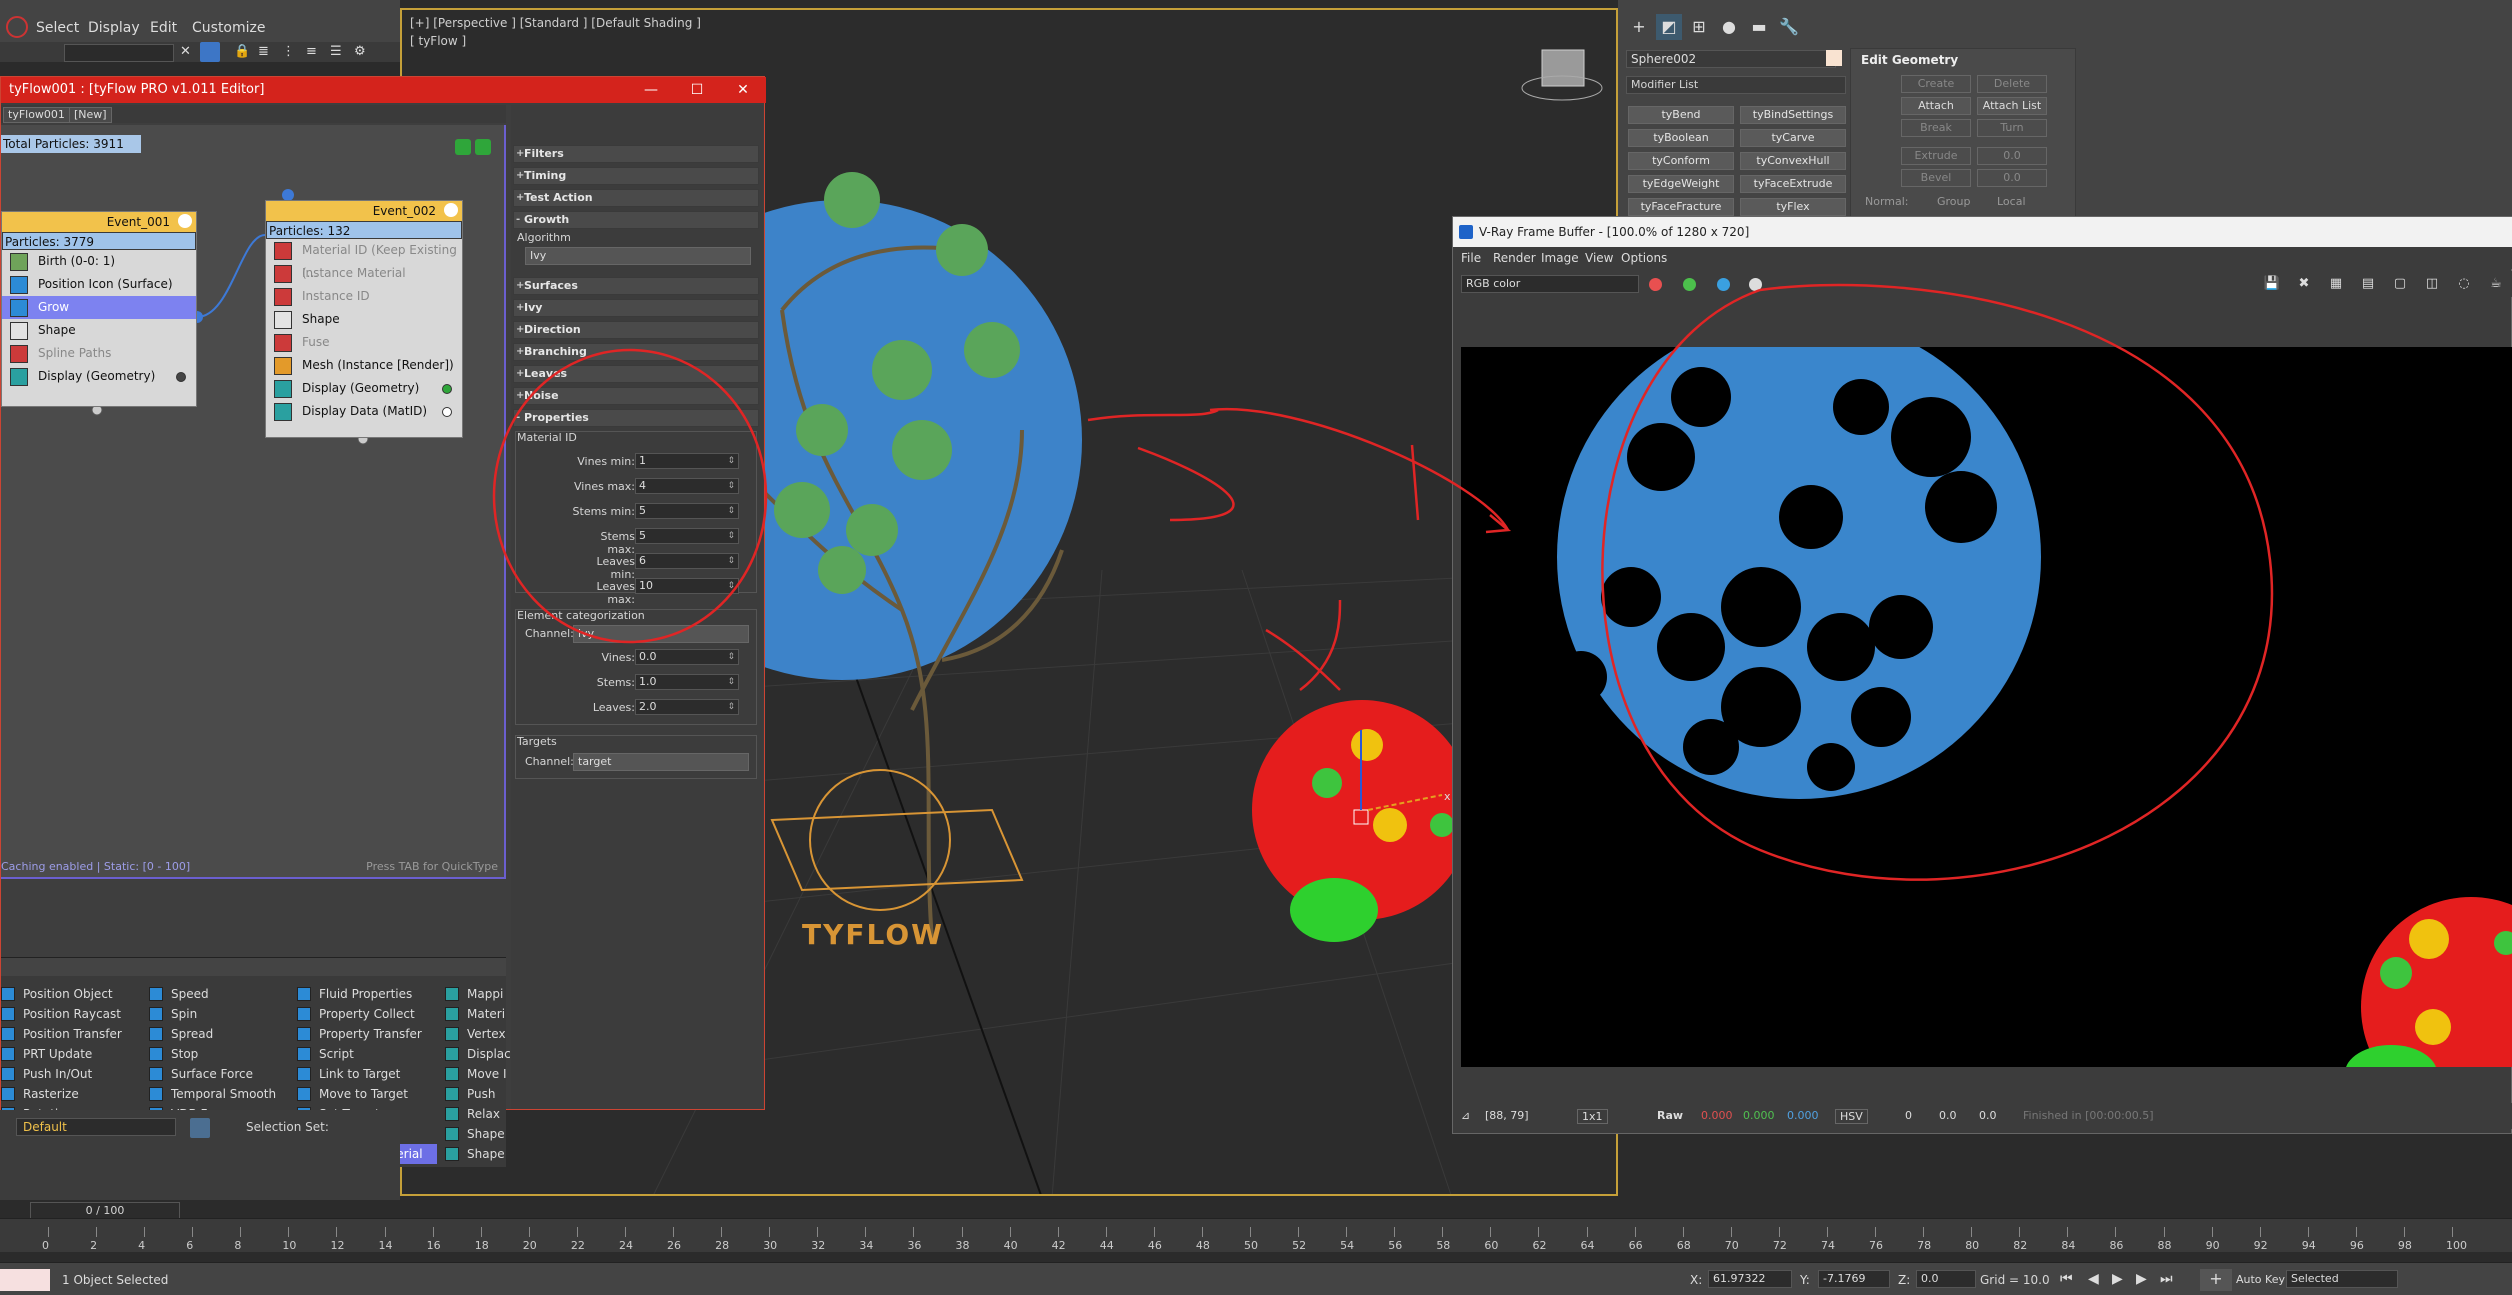 This screenshot has width=2512, height=1295. I want to click on object-color-swatch, so click(1834, 58).